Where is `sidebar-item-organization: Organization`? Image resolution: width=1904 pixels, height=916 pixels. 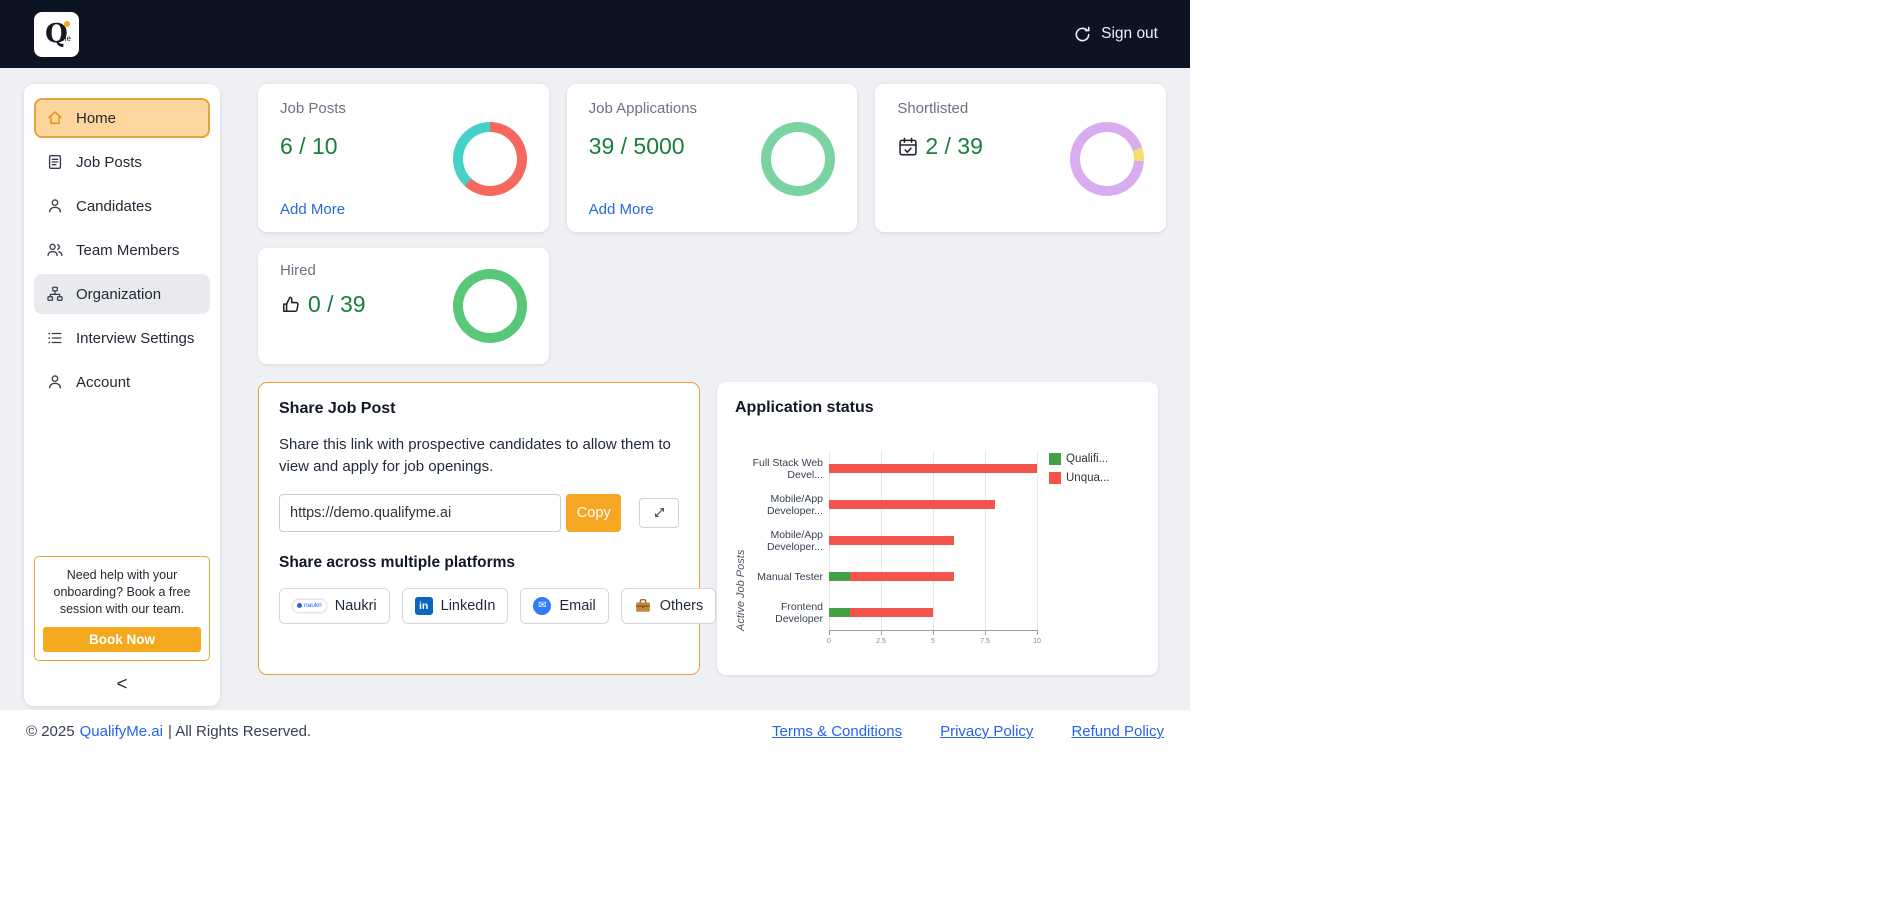 sidebar-item-organization: Organization is located at coordinates (122, 294).